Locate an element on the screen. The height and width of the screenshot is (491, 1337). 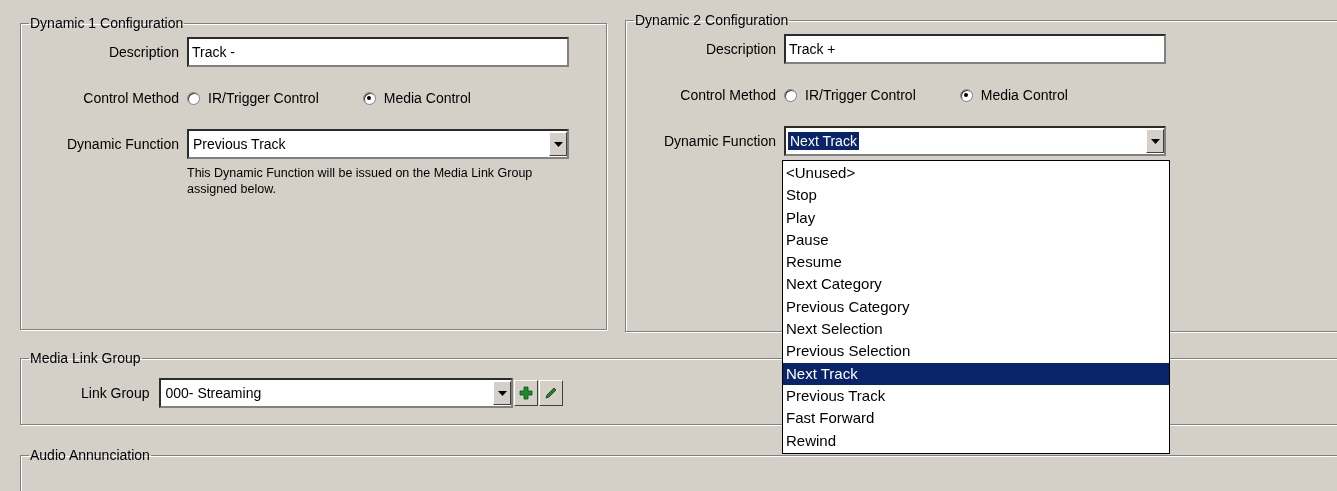
group-title: Dynamic 1 Configuration is located at coordinates (107, 23).